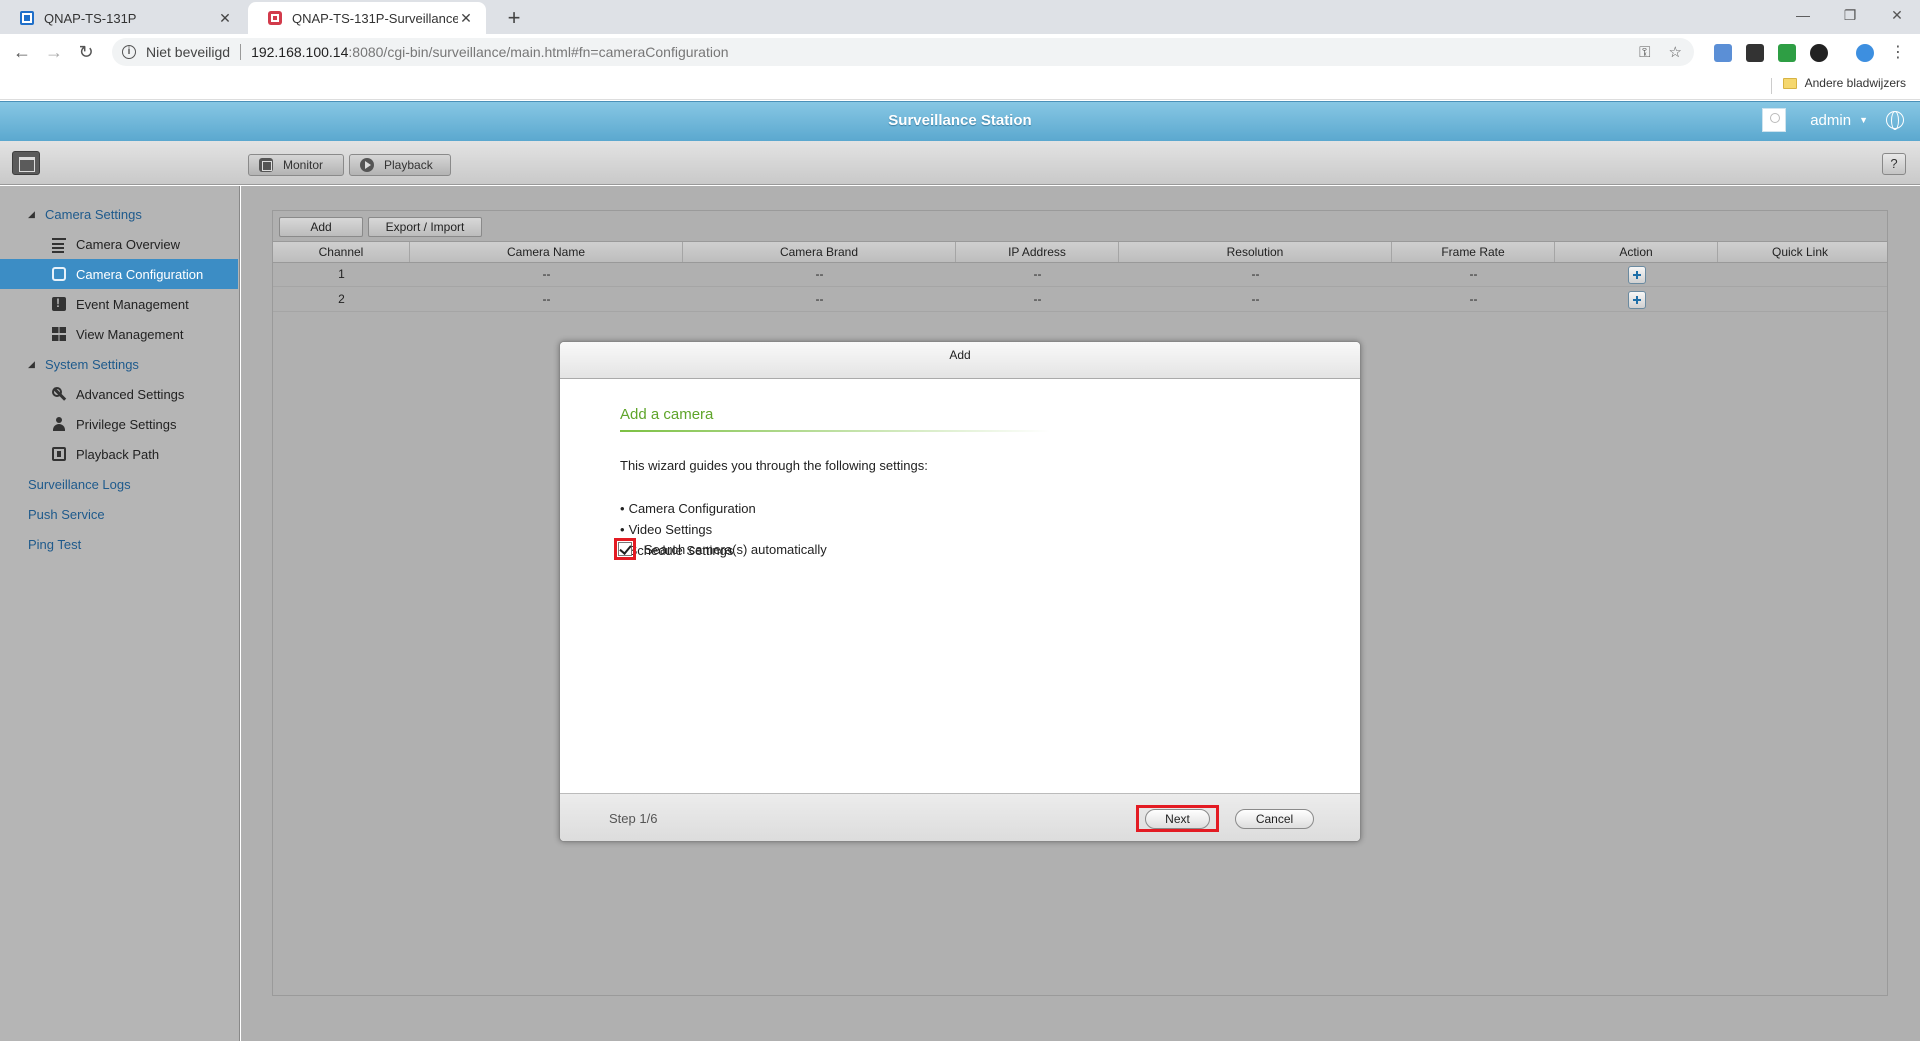 The width and height of the screenshot is (1920, 1041). Describe the element at coordinates (1863, 120) in the screenshot. I see `chevron-down-icon: ▼` at that location.